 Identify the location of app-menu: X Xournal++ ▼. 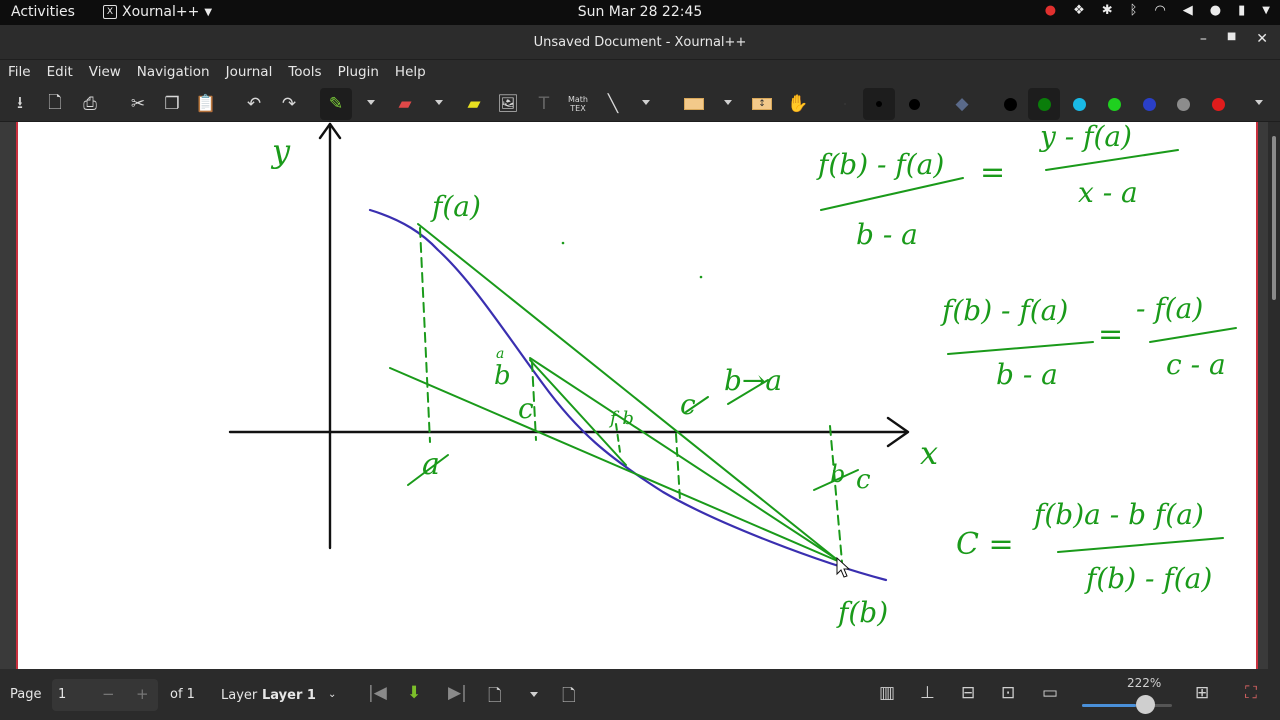
(157, 12).